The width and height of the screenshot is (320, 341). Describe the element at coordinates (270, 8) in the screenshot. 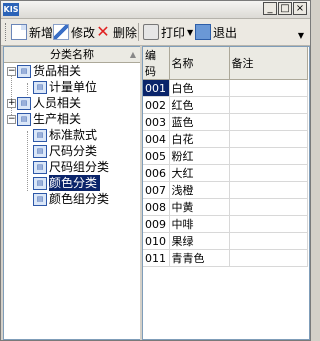

I see `minimize-button: _` at that location.